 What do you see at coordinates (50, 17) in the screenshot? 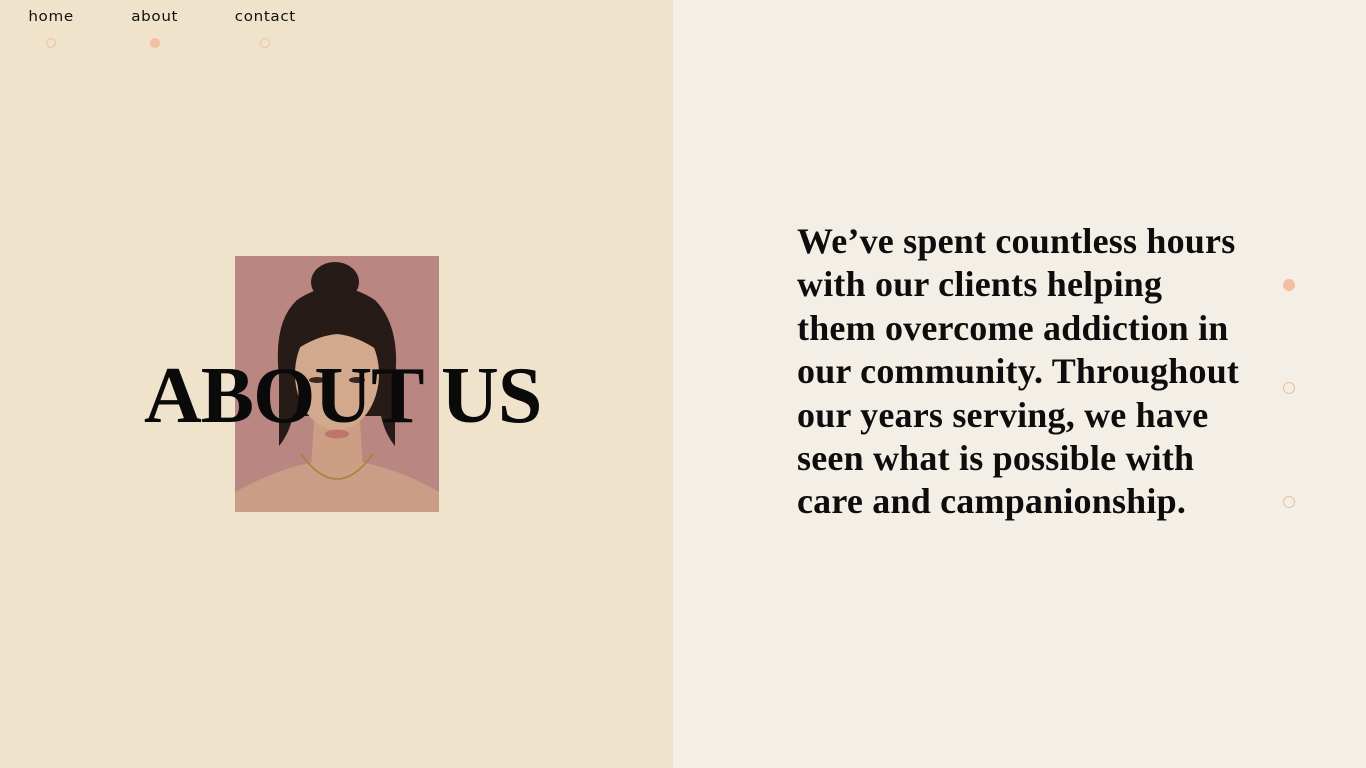
I see `nav-label-home: home` at bounding box center [50, 17].